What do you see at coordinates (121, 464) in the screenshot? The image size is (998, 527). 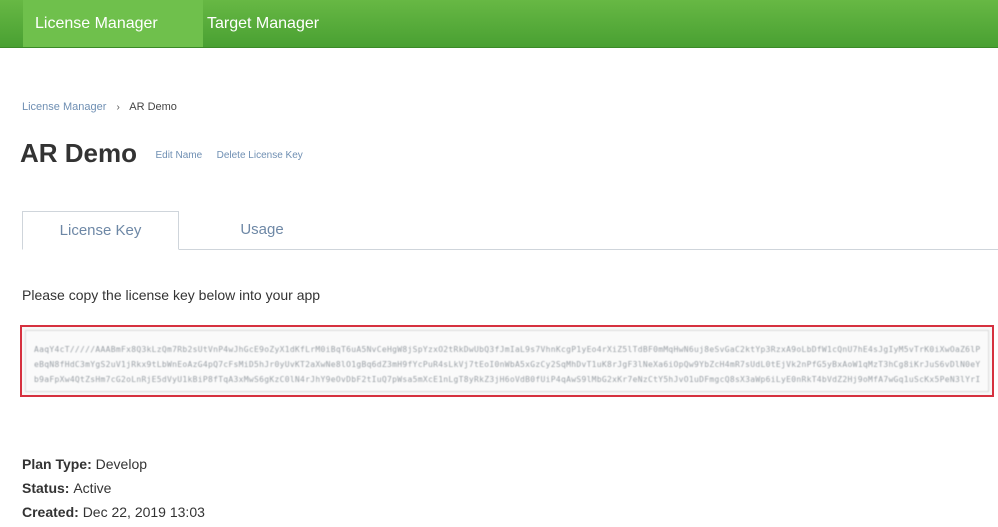 I see `plan-type-value: Develop` at bounding box center [121, 464].